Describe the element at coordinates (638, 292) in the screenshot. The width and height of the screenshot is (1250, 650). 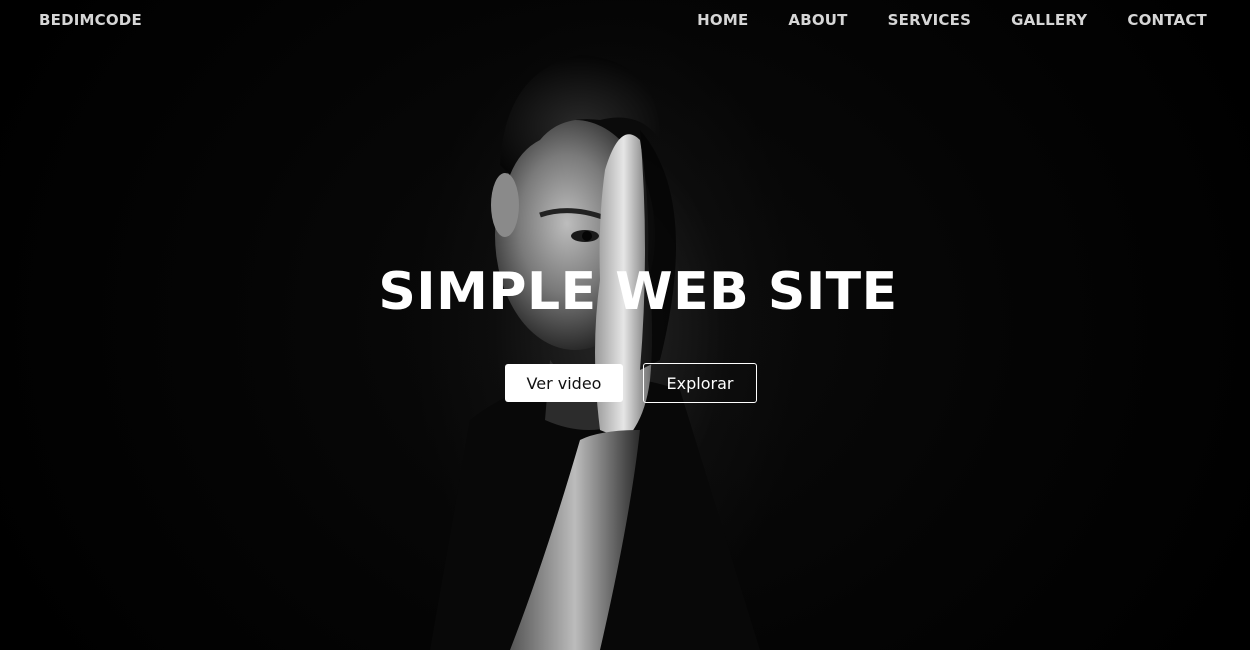
I see `hero-title: SIMPLE WEB SITE` at that location.